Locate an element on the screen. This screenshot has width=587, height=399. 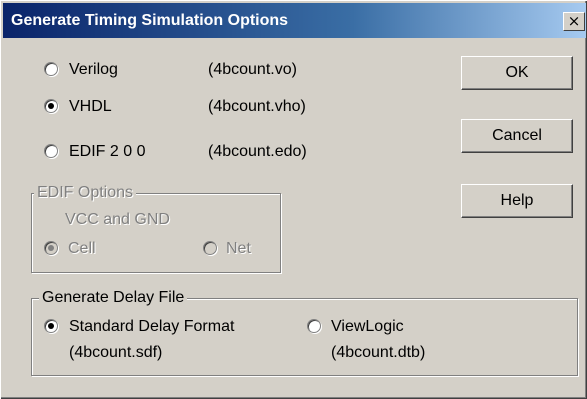
close-icon: × is located at coordinates (574, 21).